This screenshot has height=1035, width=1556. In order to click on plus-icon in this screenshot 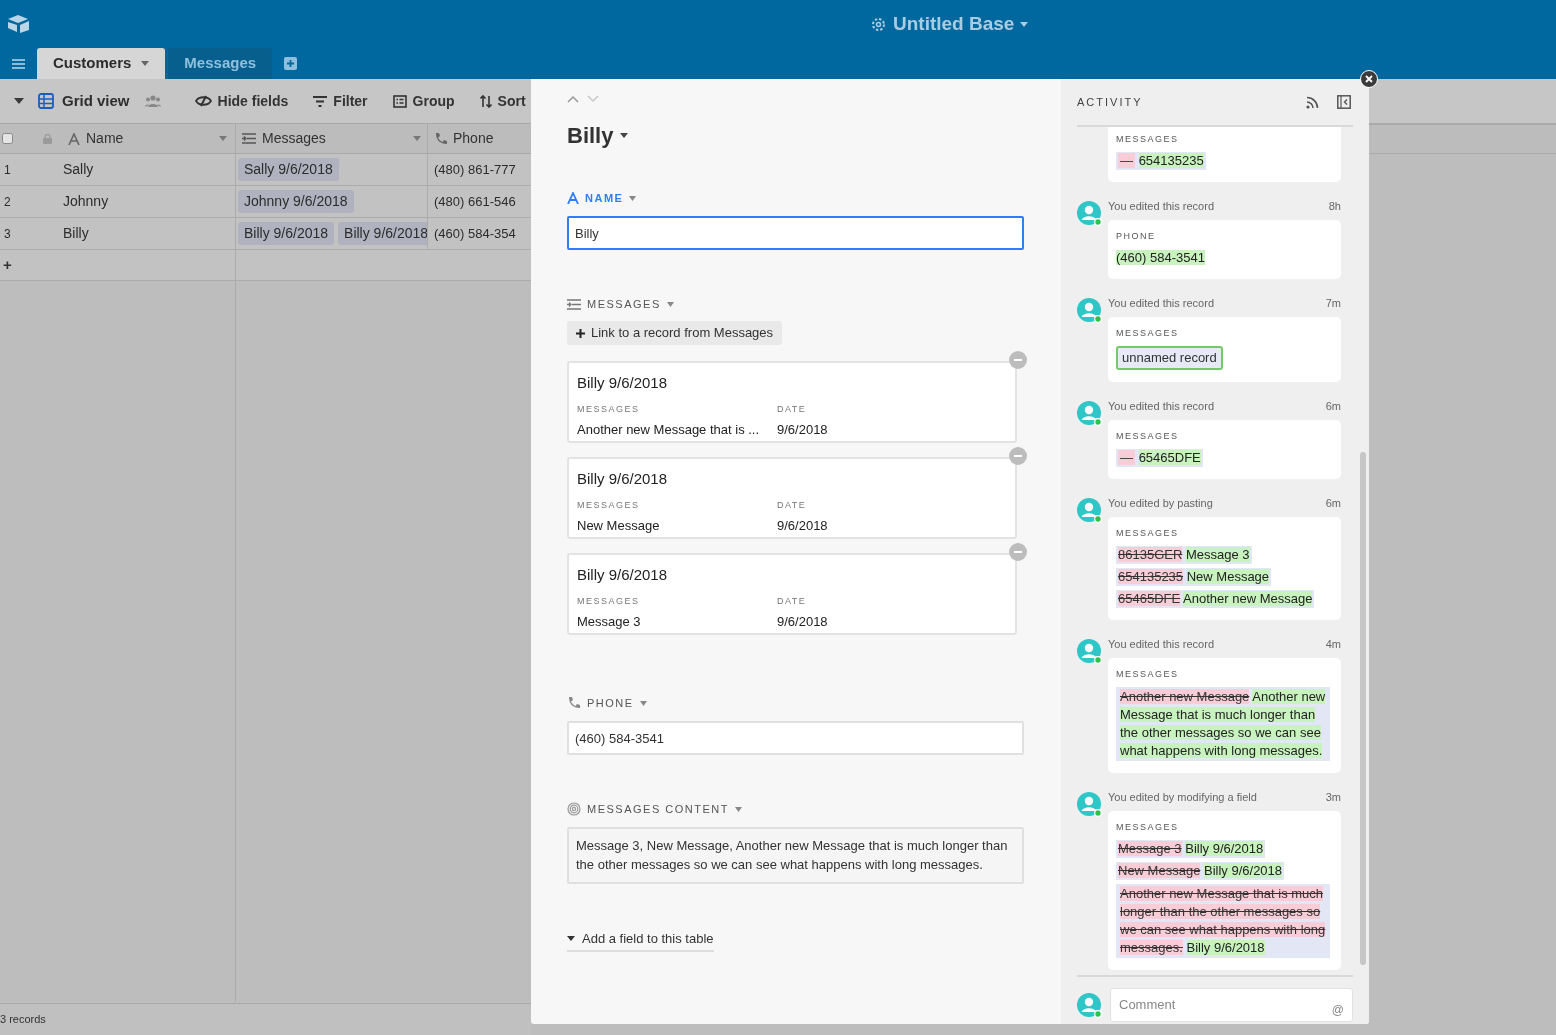, I will do `click(580, 333)`.